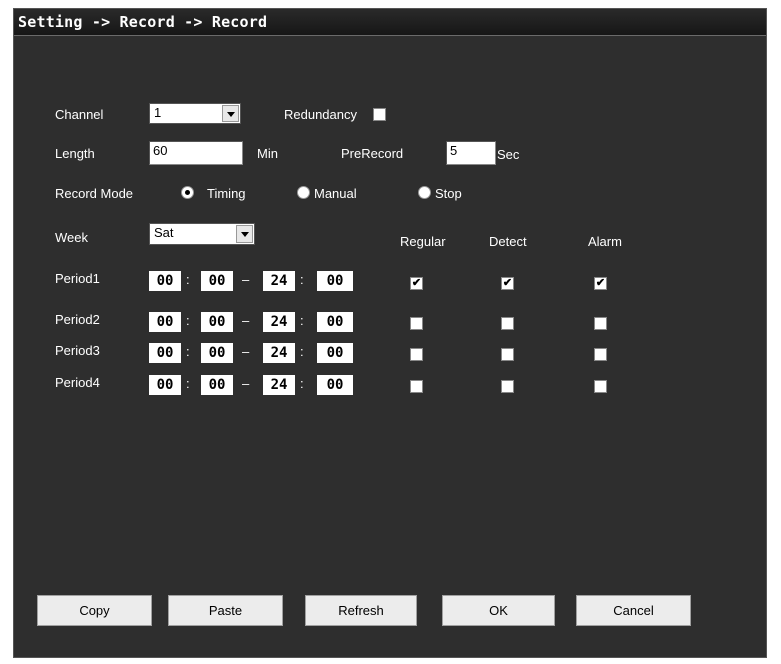 This screenshot has height=664, width=781. What do you see at coordinates (416, 283) in the screenshot?
I see `regular-checkbox: ✔` at bounding box center [416, 283].